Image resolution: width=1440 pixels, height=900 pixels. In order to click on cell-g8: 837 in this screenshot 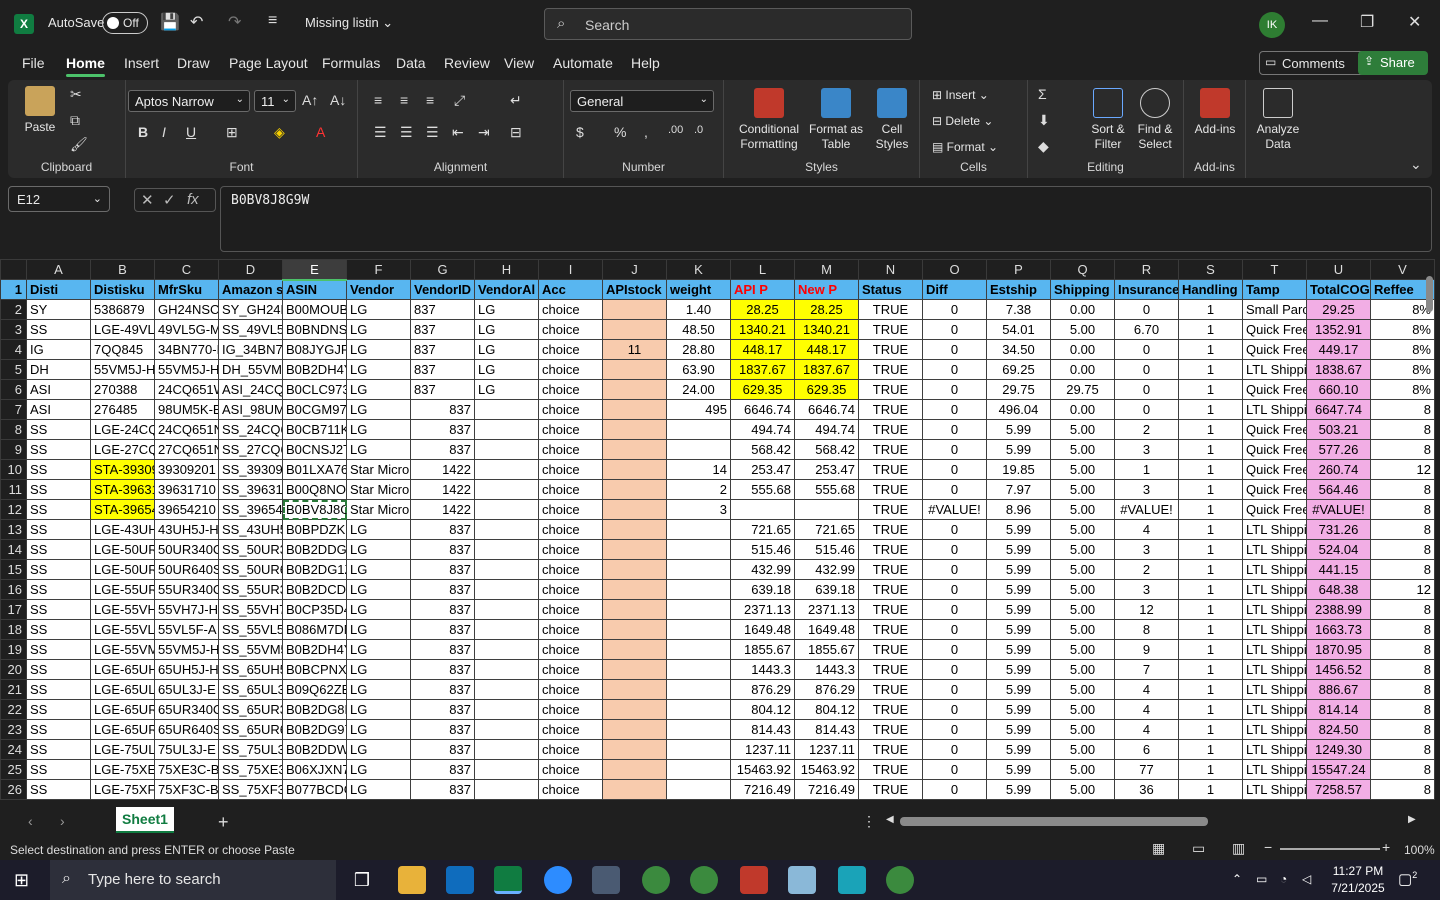, I will do `click(442, 429)`.